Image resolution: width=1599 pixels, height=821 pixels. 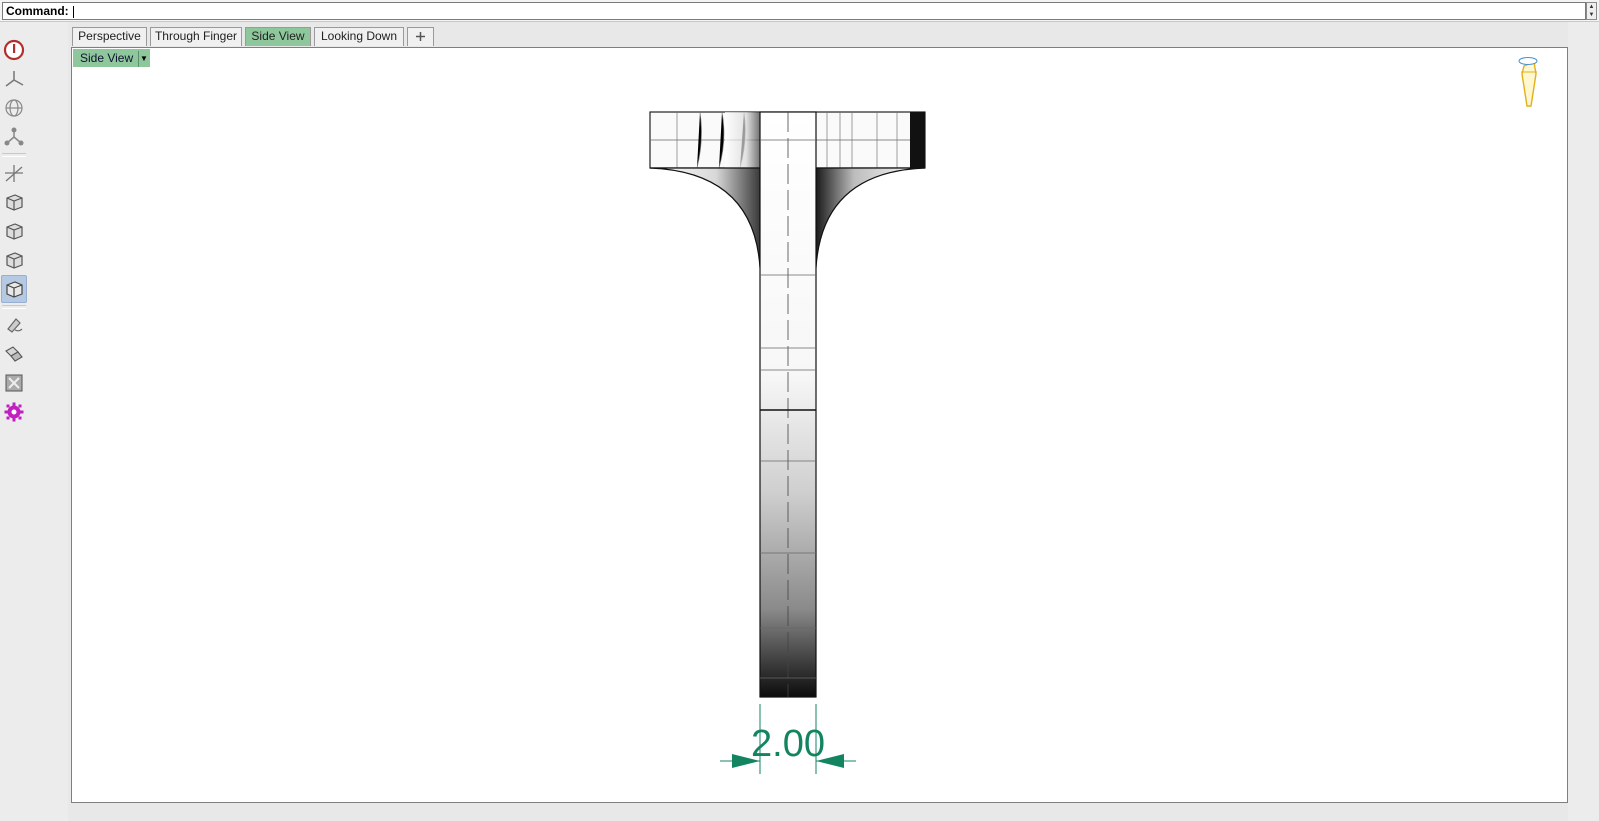 I want to click on command-history-spinner: ▲ ▼, so click(x=1591, y=11).